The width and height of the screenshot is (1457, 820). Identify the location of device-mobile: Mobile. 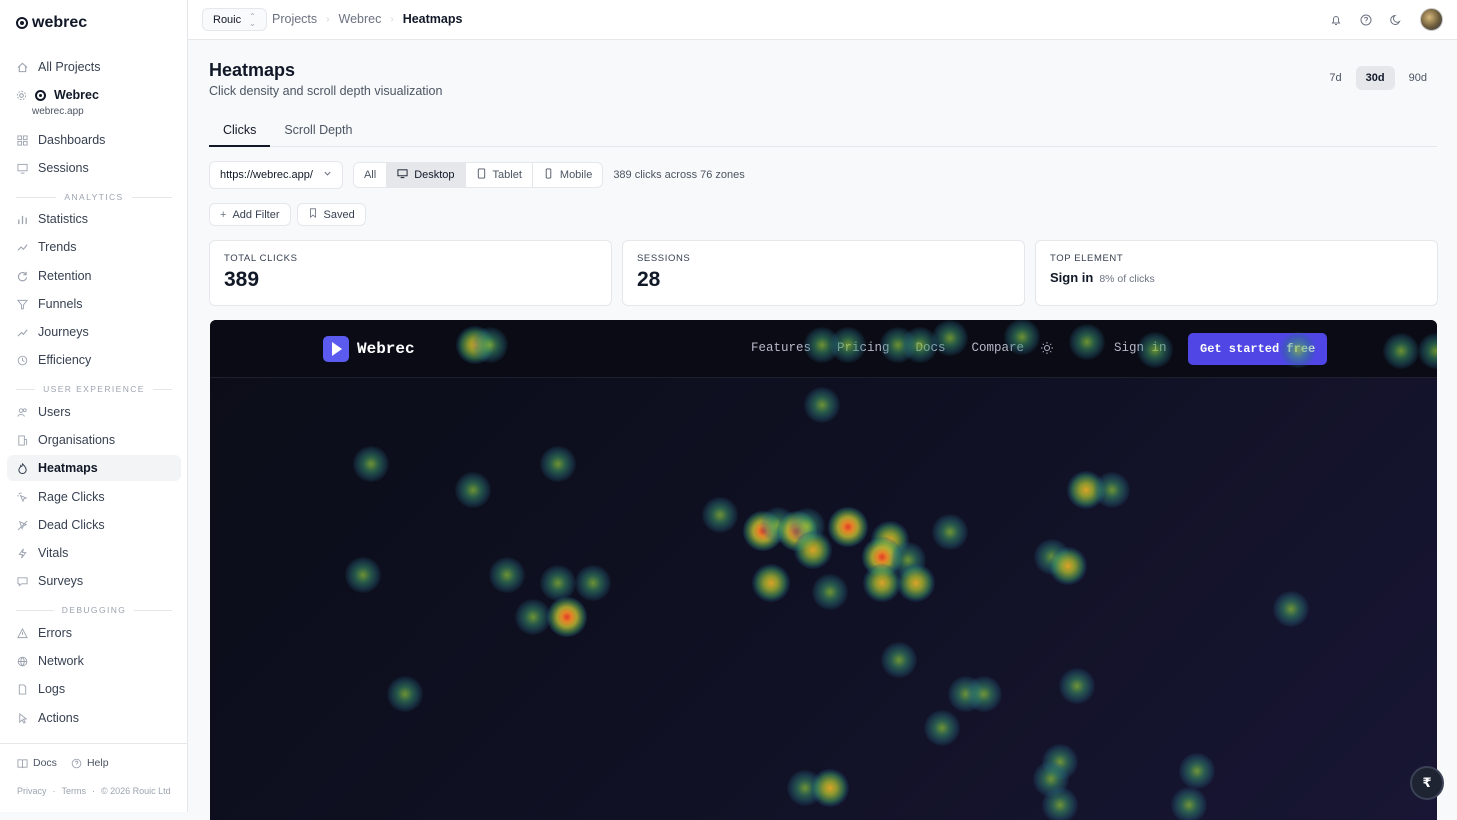
(567, 175).